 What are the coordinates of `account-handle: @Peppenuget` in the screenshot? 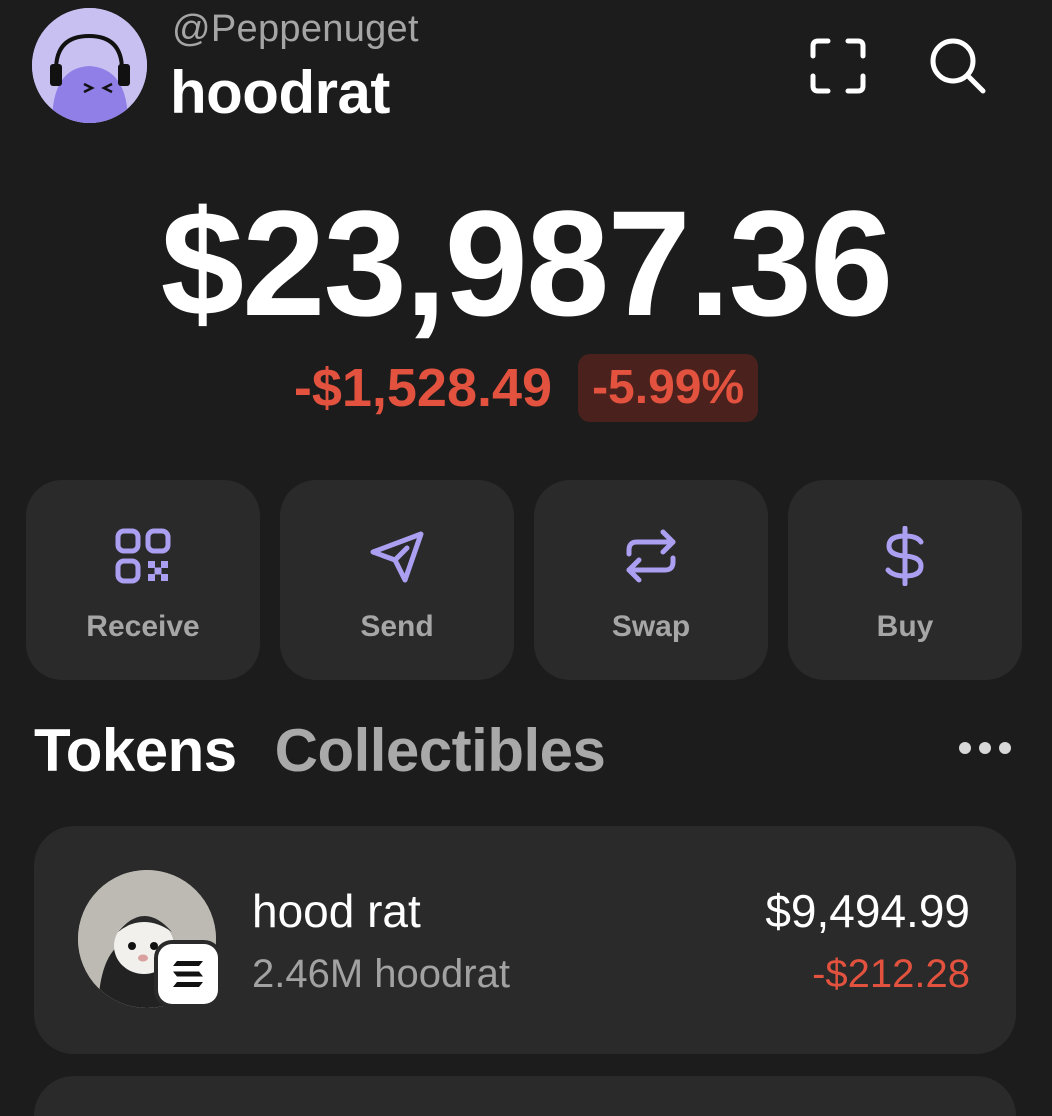 It's located at (295, 29).